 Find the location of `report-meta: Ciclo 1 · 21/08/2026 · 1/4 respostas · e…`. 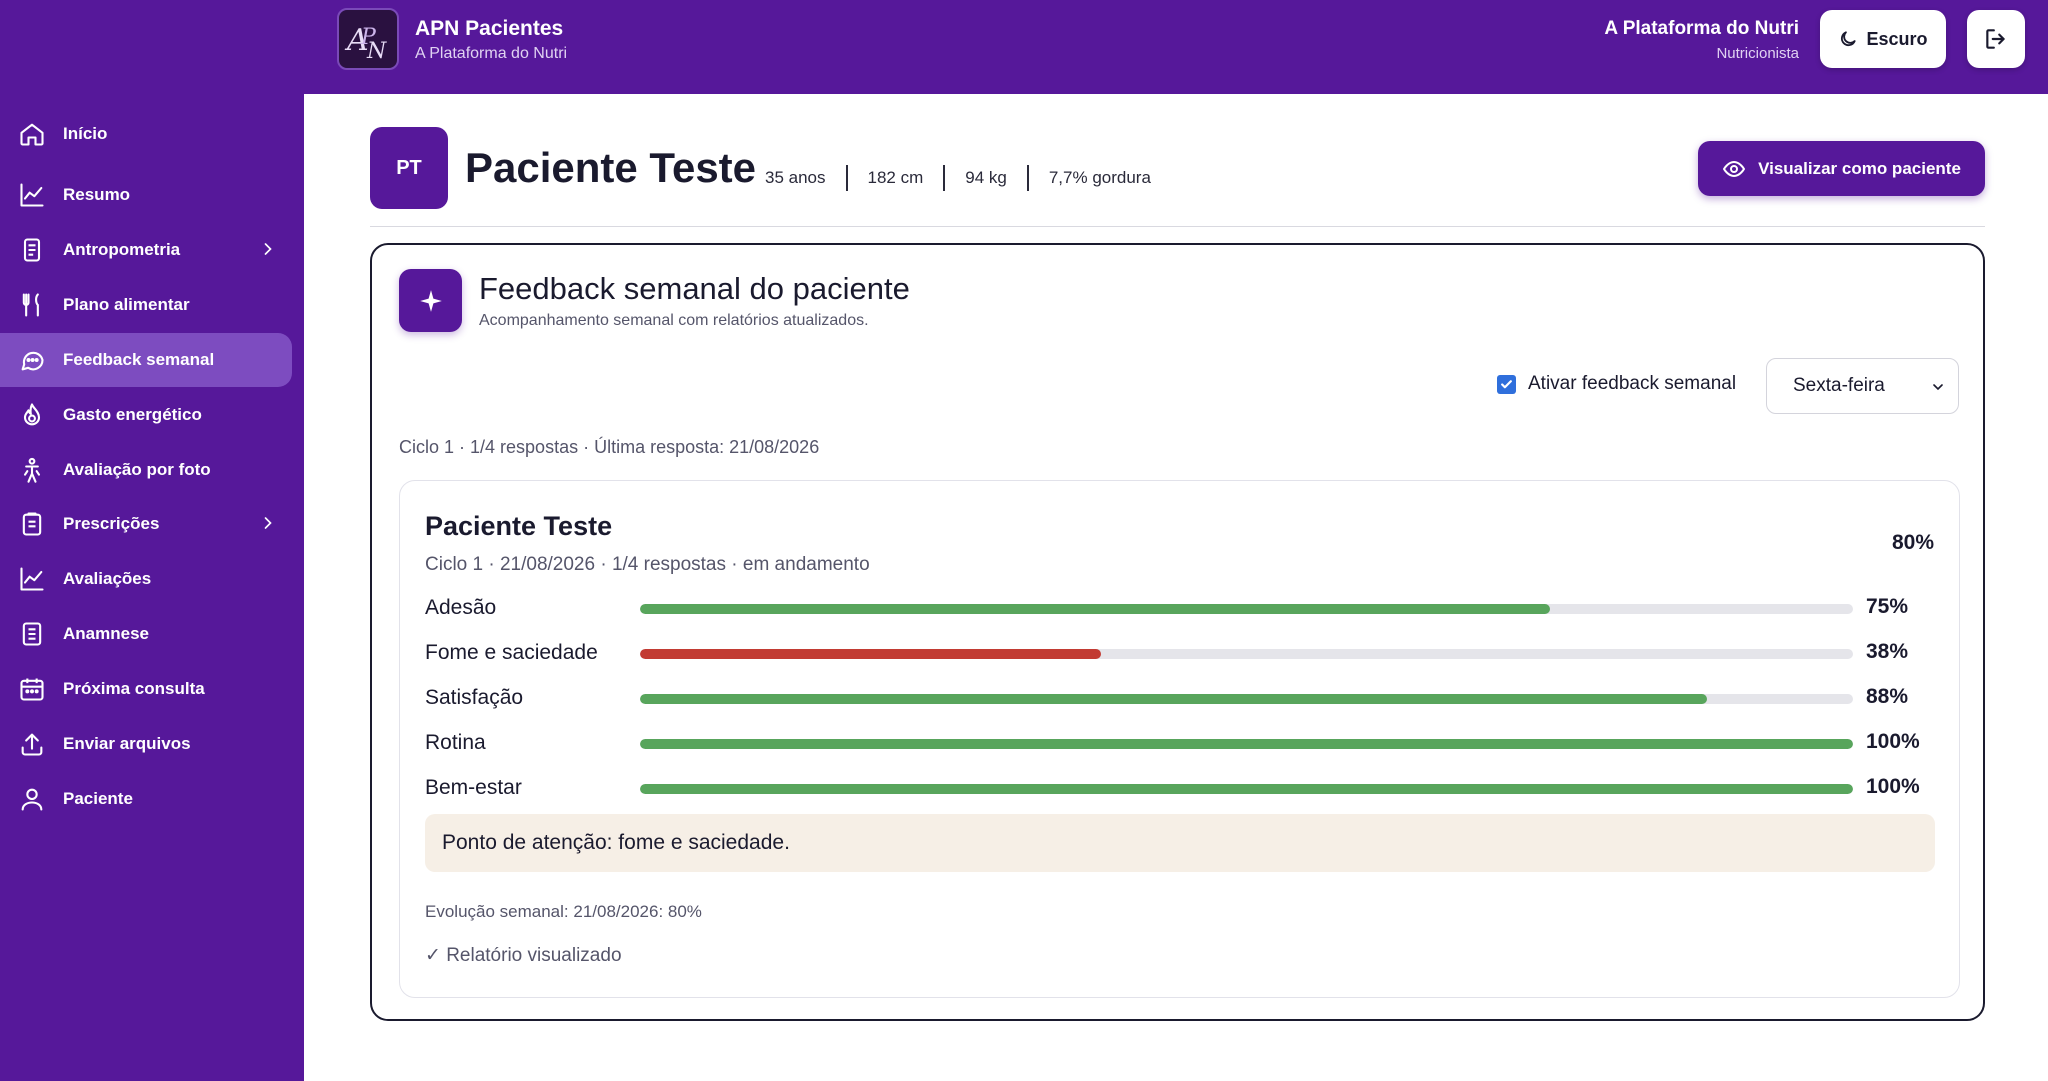

report-meta: Ciclo 1 · 21/08/2026 · 1/4 respostas · e… is located at coordinates (647, 564).